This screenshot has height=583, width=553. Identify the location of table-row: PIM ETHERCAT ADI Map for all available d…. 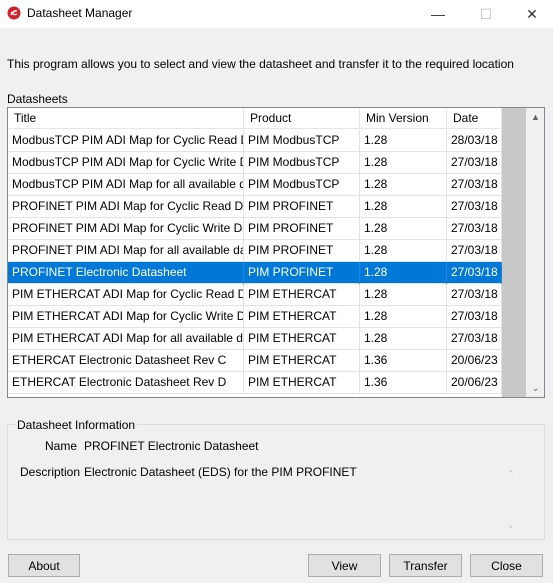
(255, 339).